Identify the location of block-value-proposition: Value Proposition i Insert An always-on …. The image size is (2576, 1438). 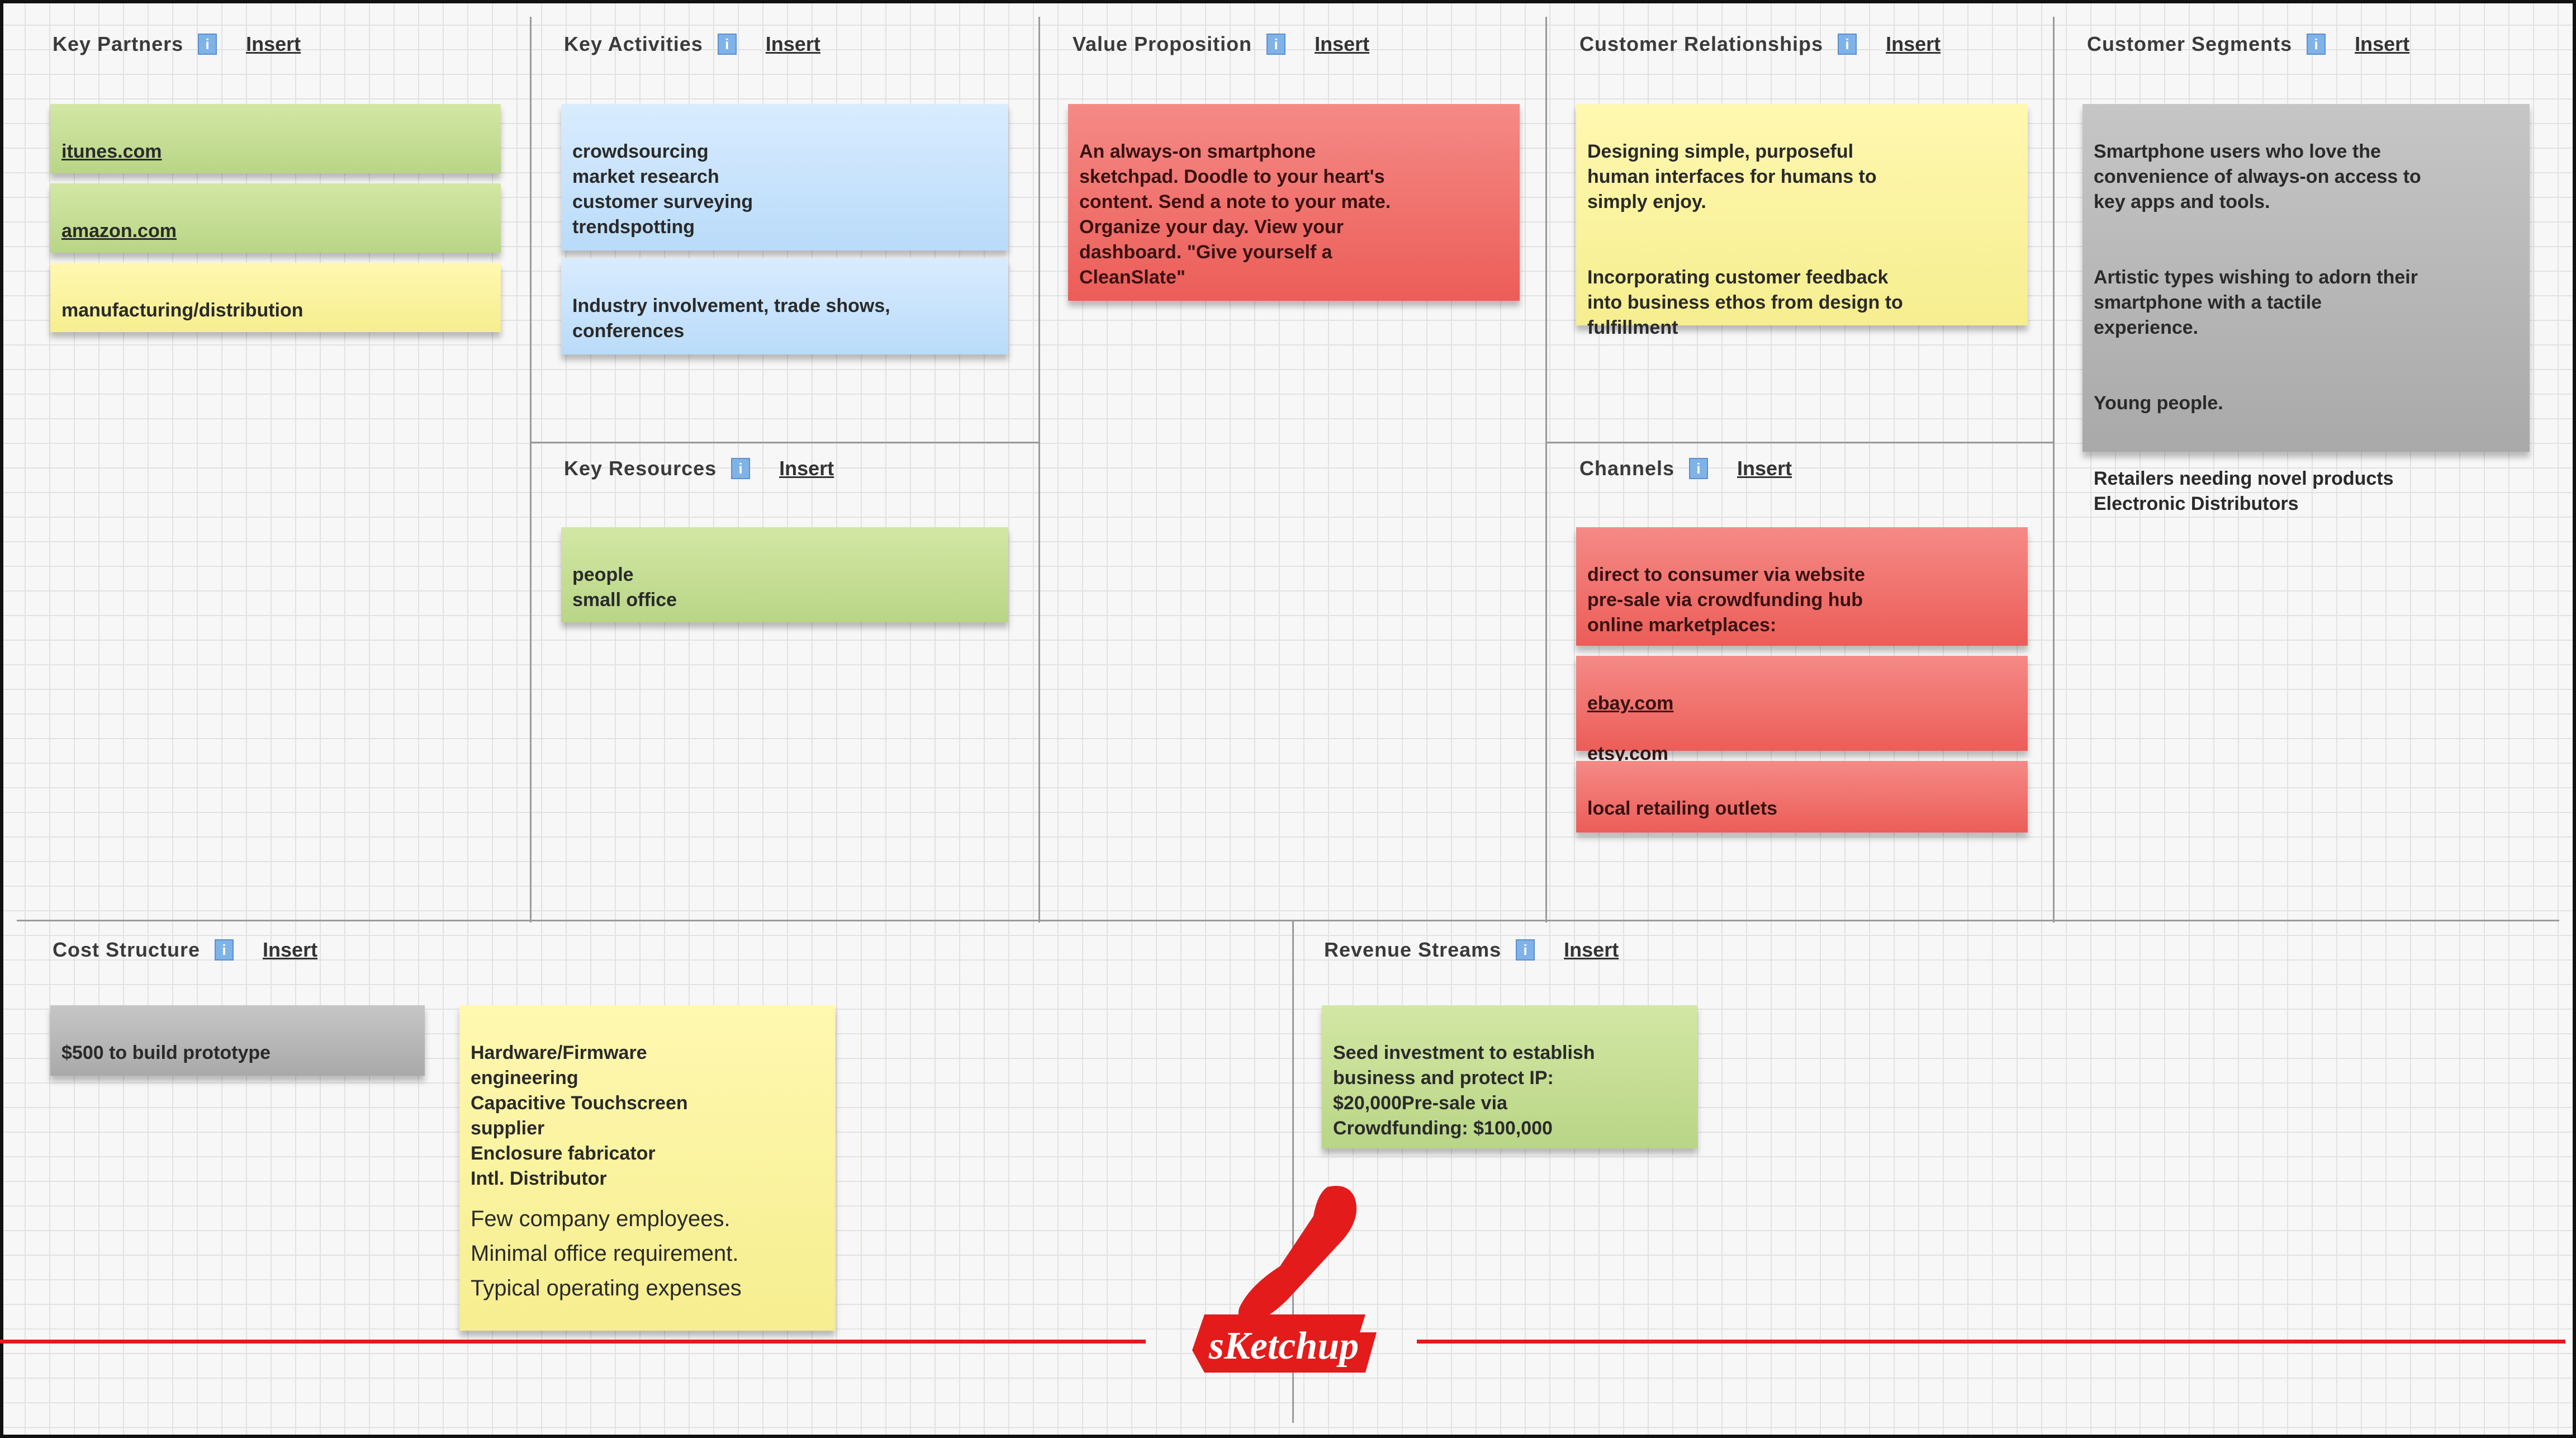
(1292, 460).